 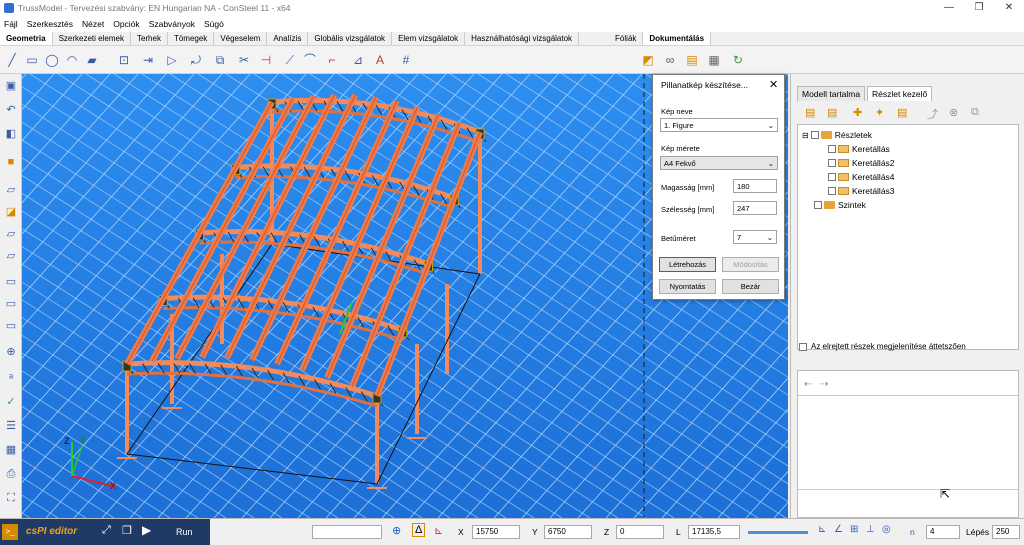 What do you see at coordinates (1006, 532) in the screenshot?
I see `step-value: 250` at bounding box center [1006, 532].